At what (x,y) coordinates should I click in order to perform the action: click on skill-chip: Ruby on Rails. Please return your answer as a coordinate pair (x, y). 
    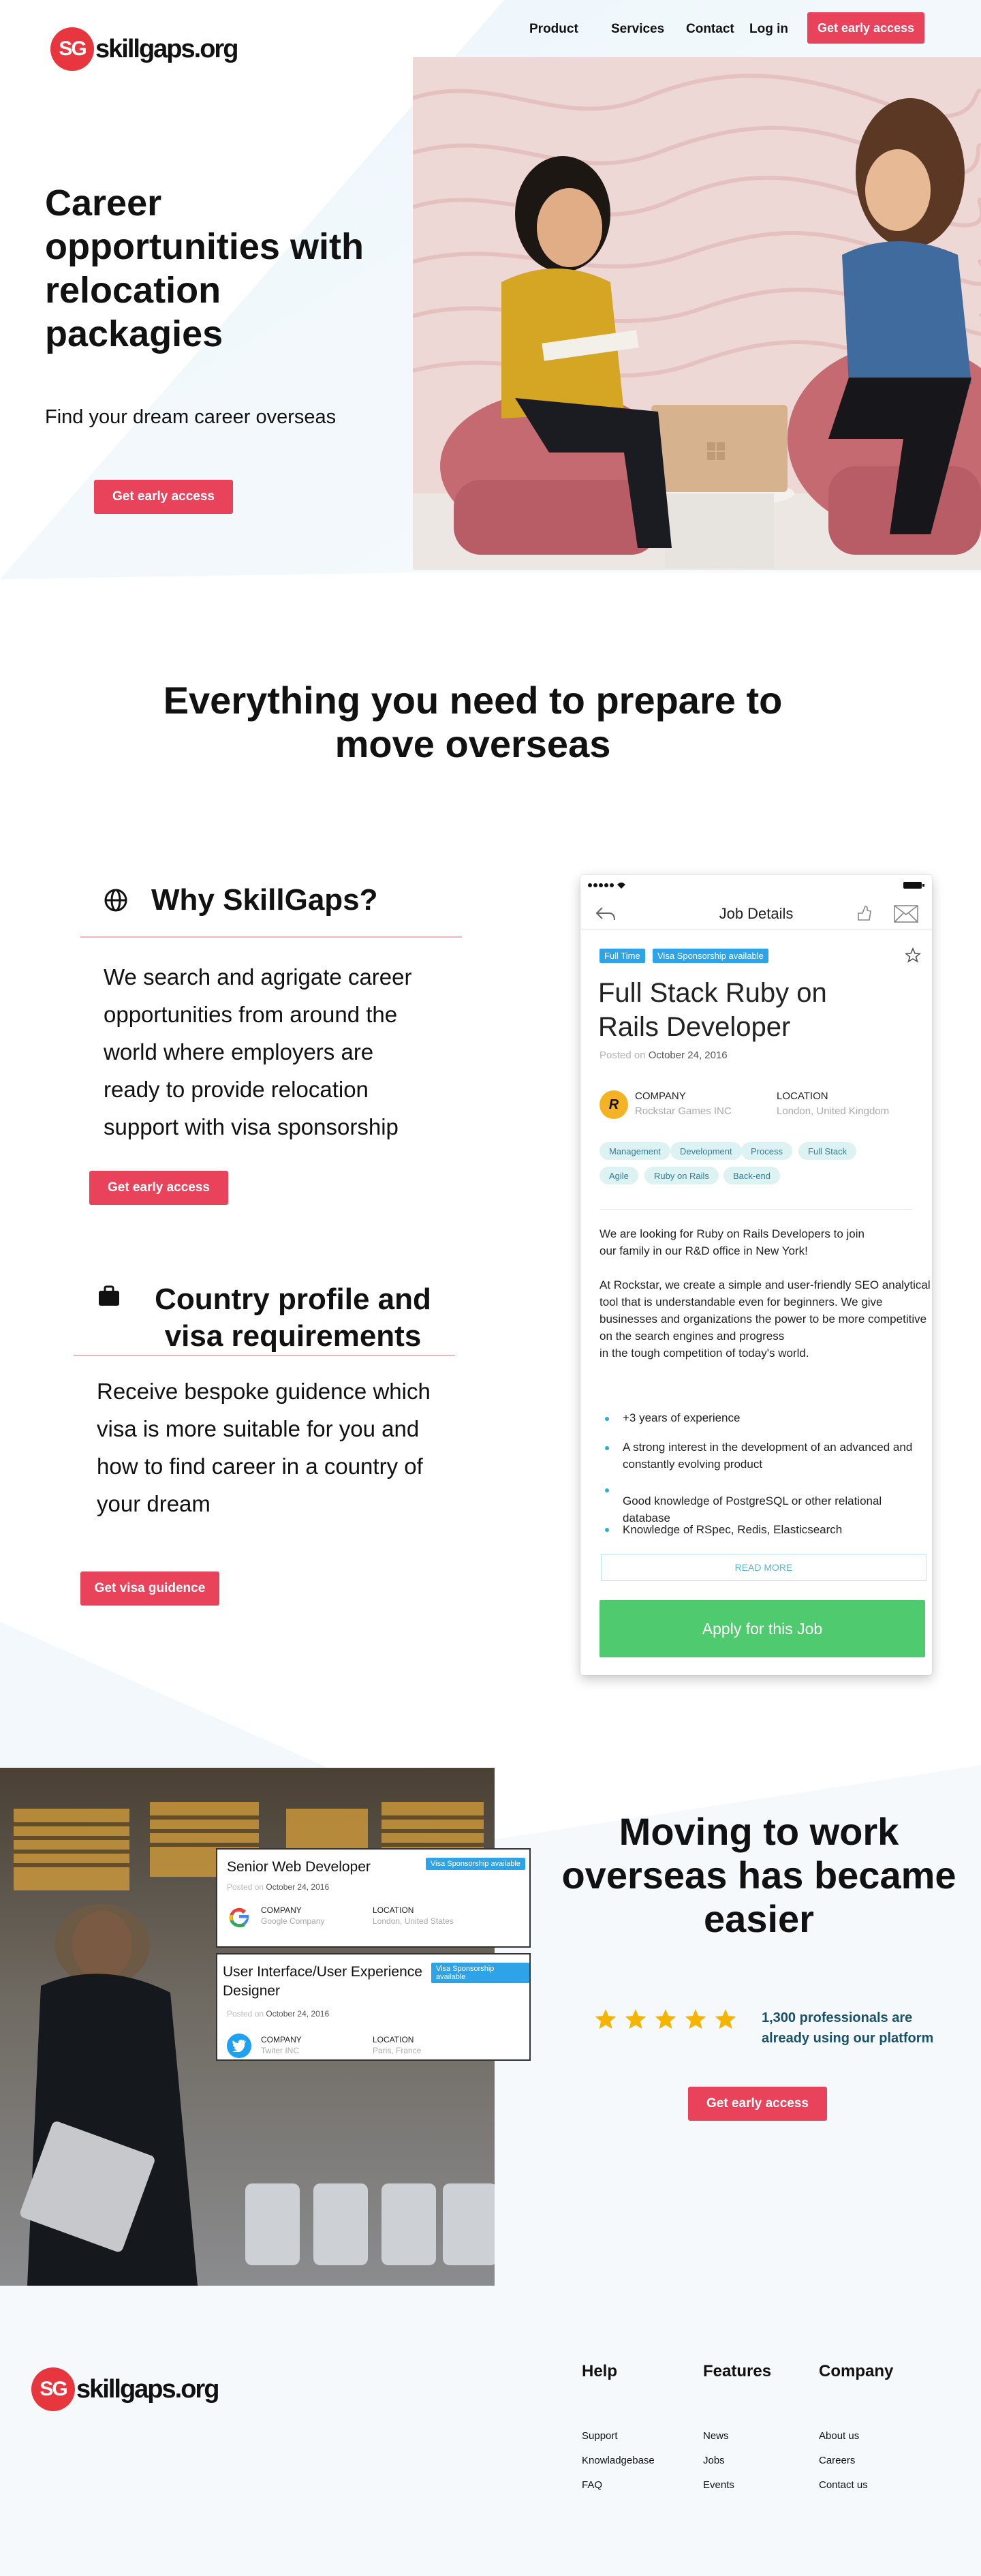
    Looking at the image, I should click on (681, 1175).